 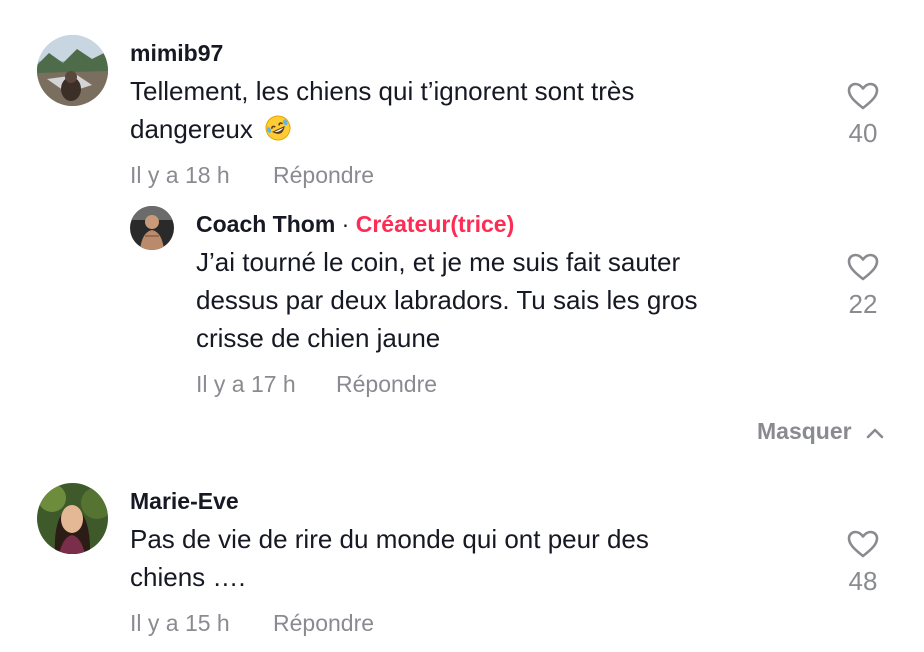 I want to click on avatar-coach-thom, so click(x=152, y=228).